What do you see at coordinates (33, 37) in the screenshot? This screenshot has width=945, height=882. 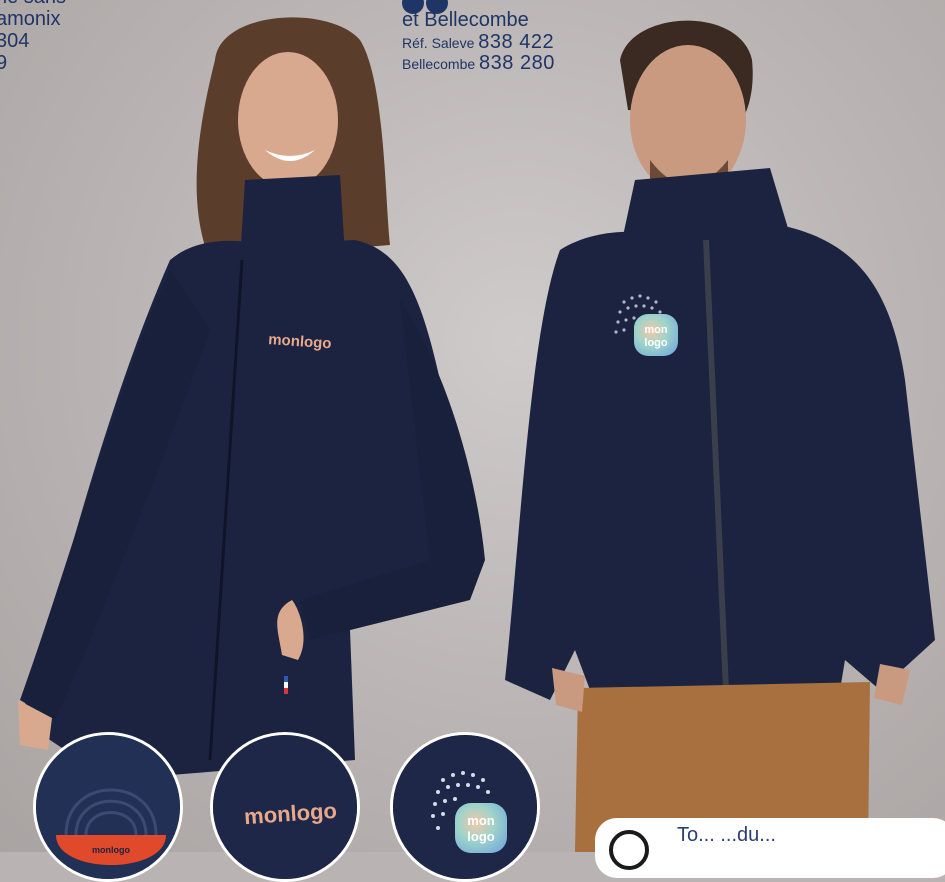 I see `left-cropped-text: ne sans amonix 304 9` at bounding box center [33, 37].